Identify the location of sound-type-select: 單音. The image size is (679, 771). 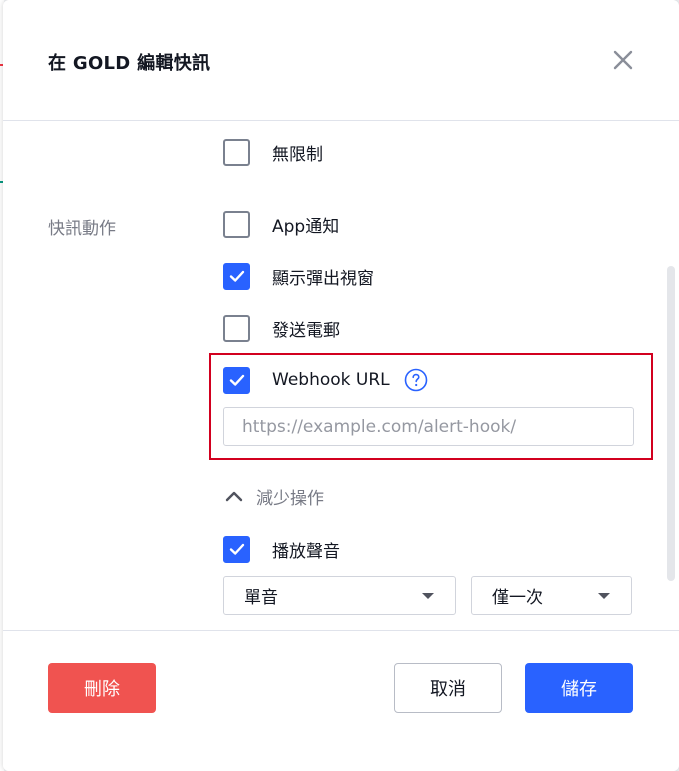
(339, 595).